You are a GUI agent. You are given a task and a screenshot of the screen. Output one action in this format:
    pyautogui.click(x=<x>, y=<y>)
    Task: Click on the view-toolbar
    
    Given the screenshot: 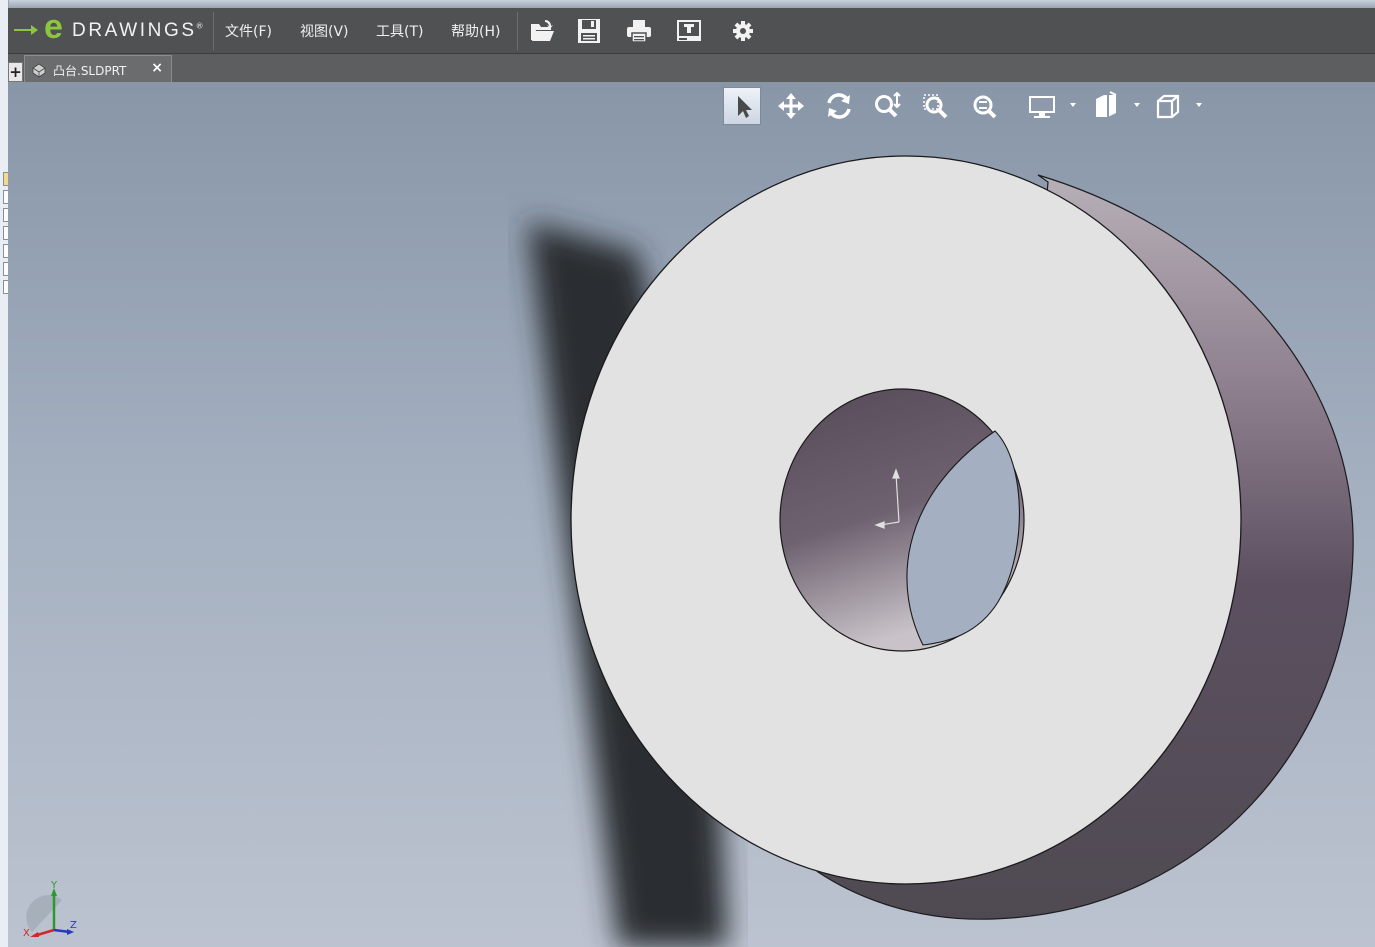 What is the action you would take?
    pyautogui.click(x=968, y=106)
    